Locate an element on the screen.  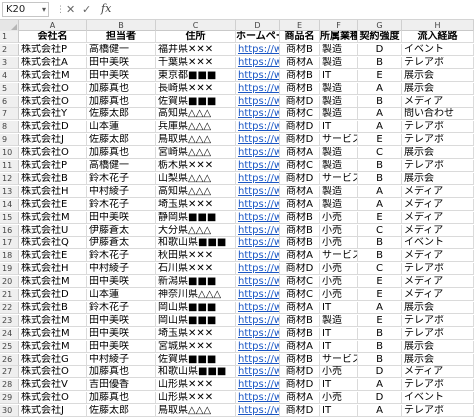
row-header: 26 is located at coordinates (9, 359).